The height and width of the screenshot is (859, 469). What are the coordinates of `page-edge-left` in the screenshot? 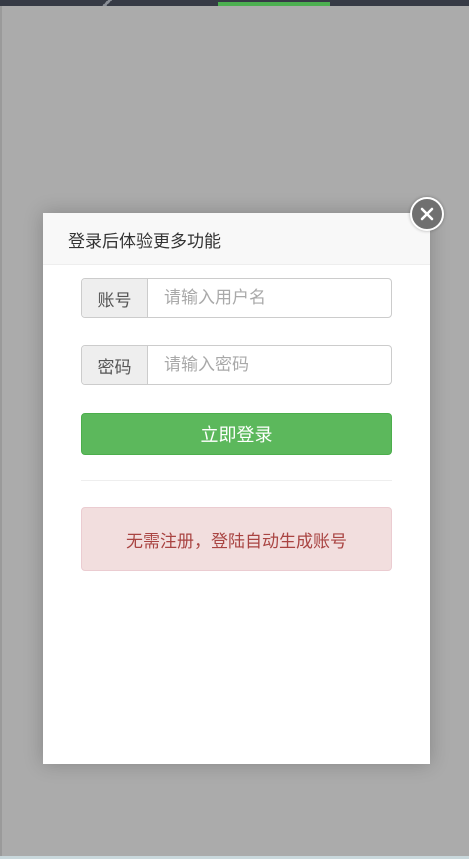 It's located at (1, 432).